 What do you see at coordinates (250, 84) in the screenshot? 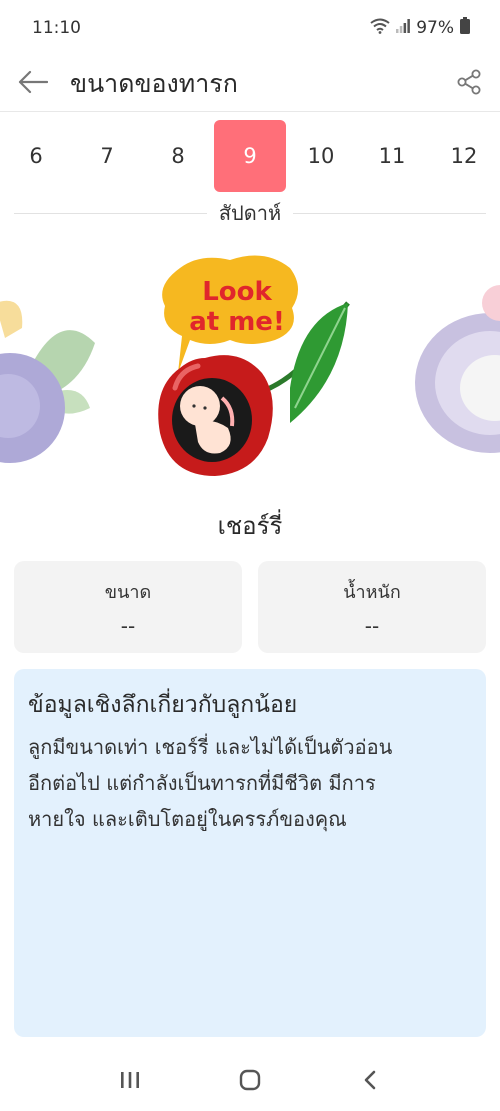
I see `app-bar: ขนาดของทารก` at bounding box center [250, 84].